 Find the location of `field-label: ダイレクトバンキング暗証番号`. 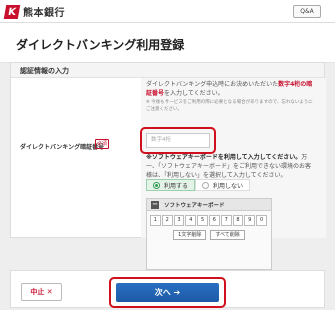

field-label: ダイレクトバンキング暗証番号 is located at coordinates (62, 147).